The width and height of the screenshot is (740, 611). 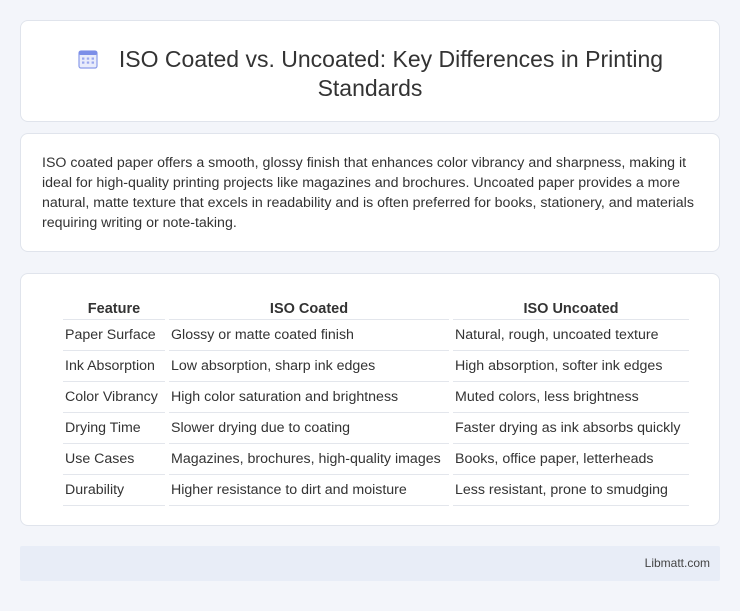 I want to click on cell-coated: Higher resistance to dirt and moisture, so click(x=309, y=490).